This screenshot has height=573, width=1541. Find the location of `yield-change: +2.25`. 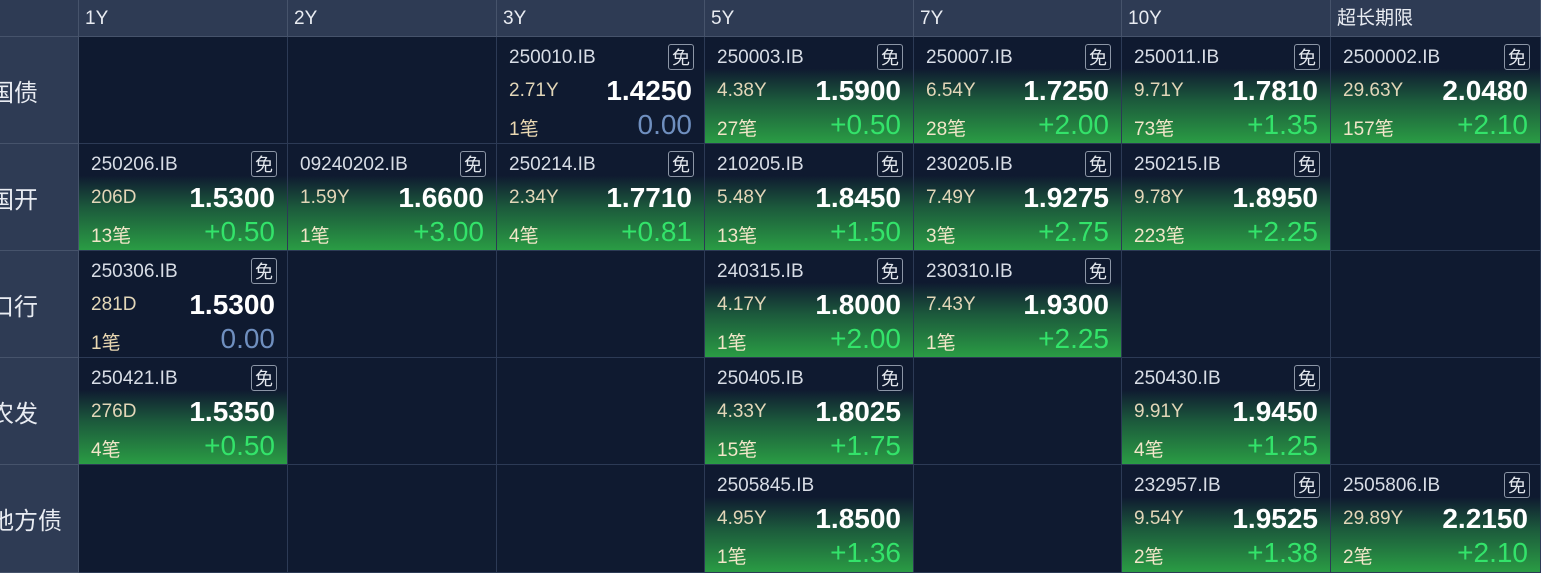

yield-change: +2.25 is located at coordinates (1073, 338).